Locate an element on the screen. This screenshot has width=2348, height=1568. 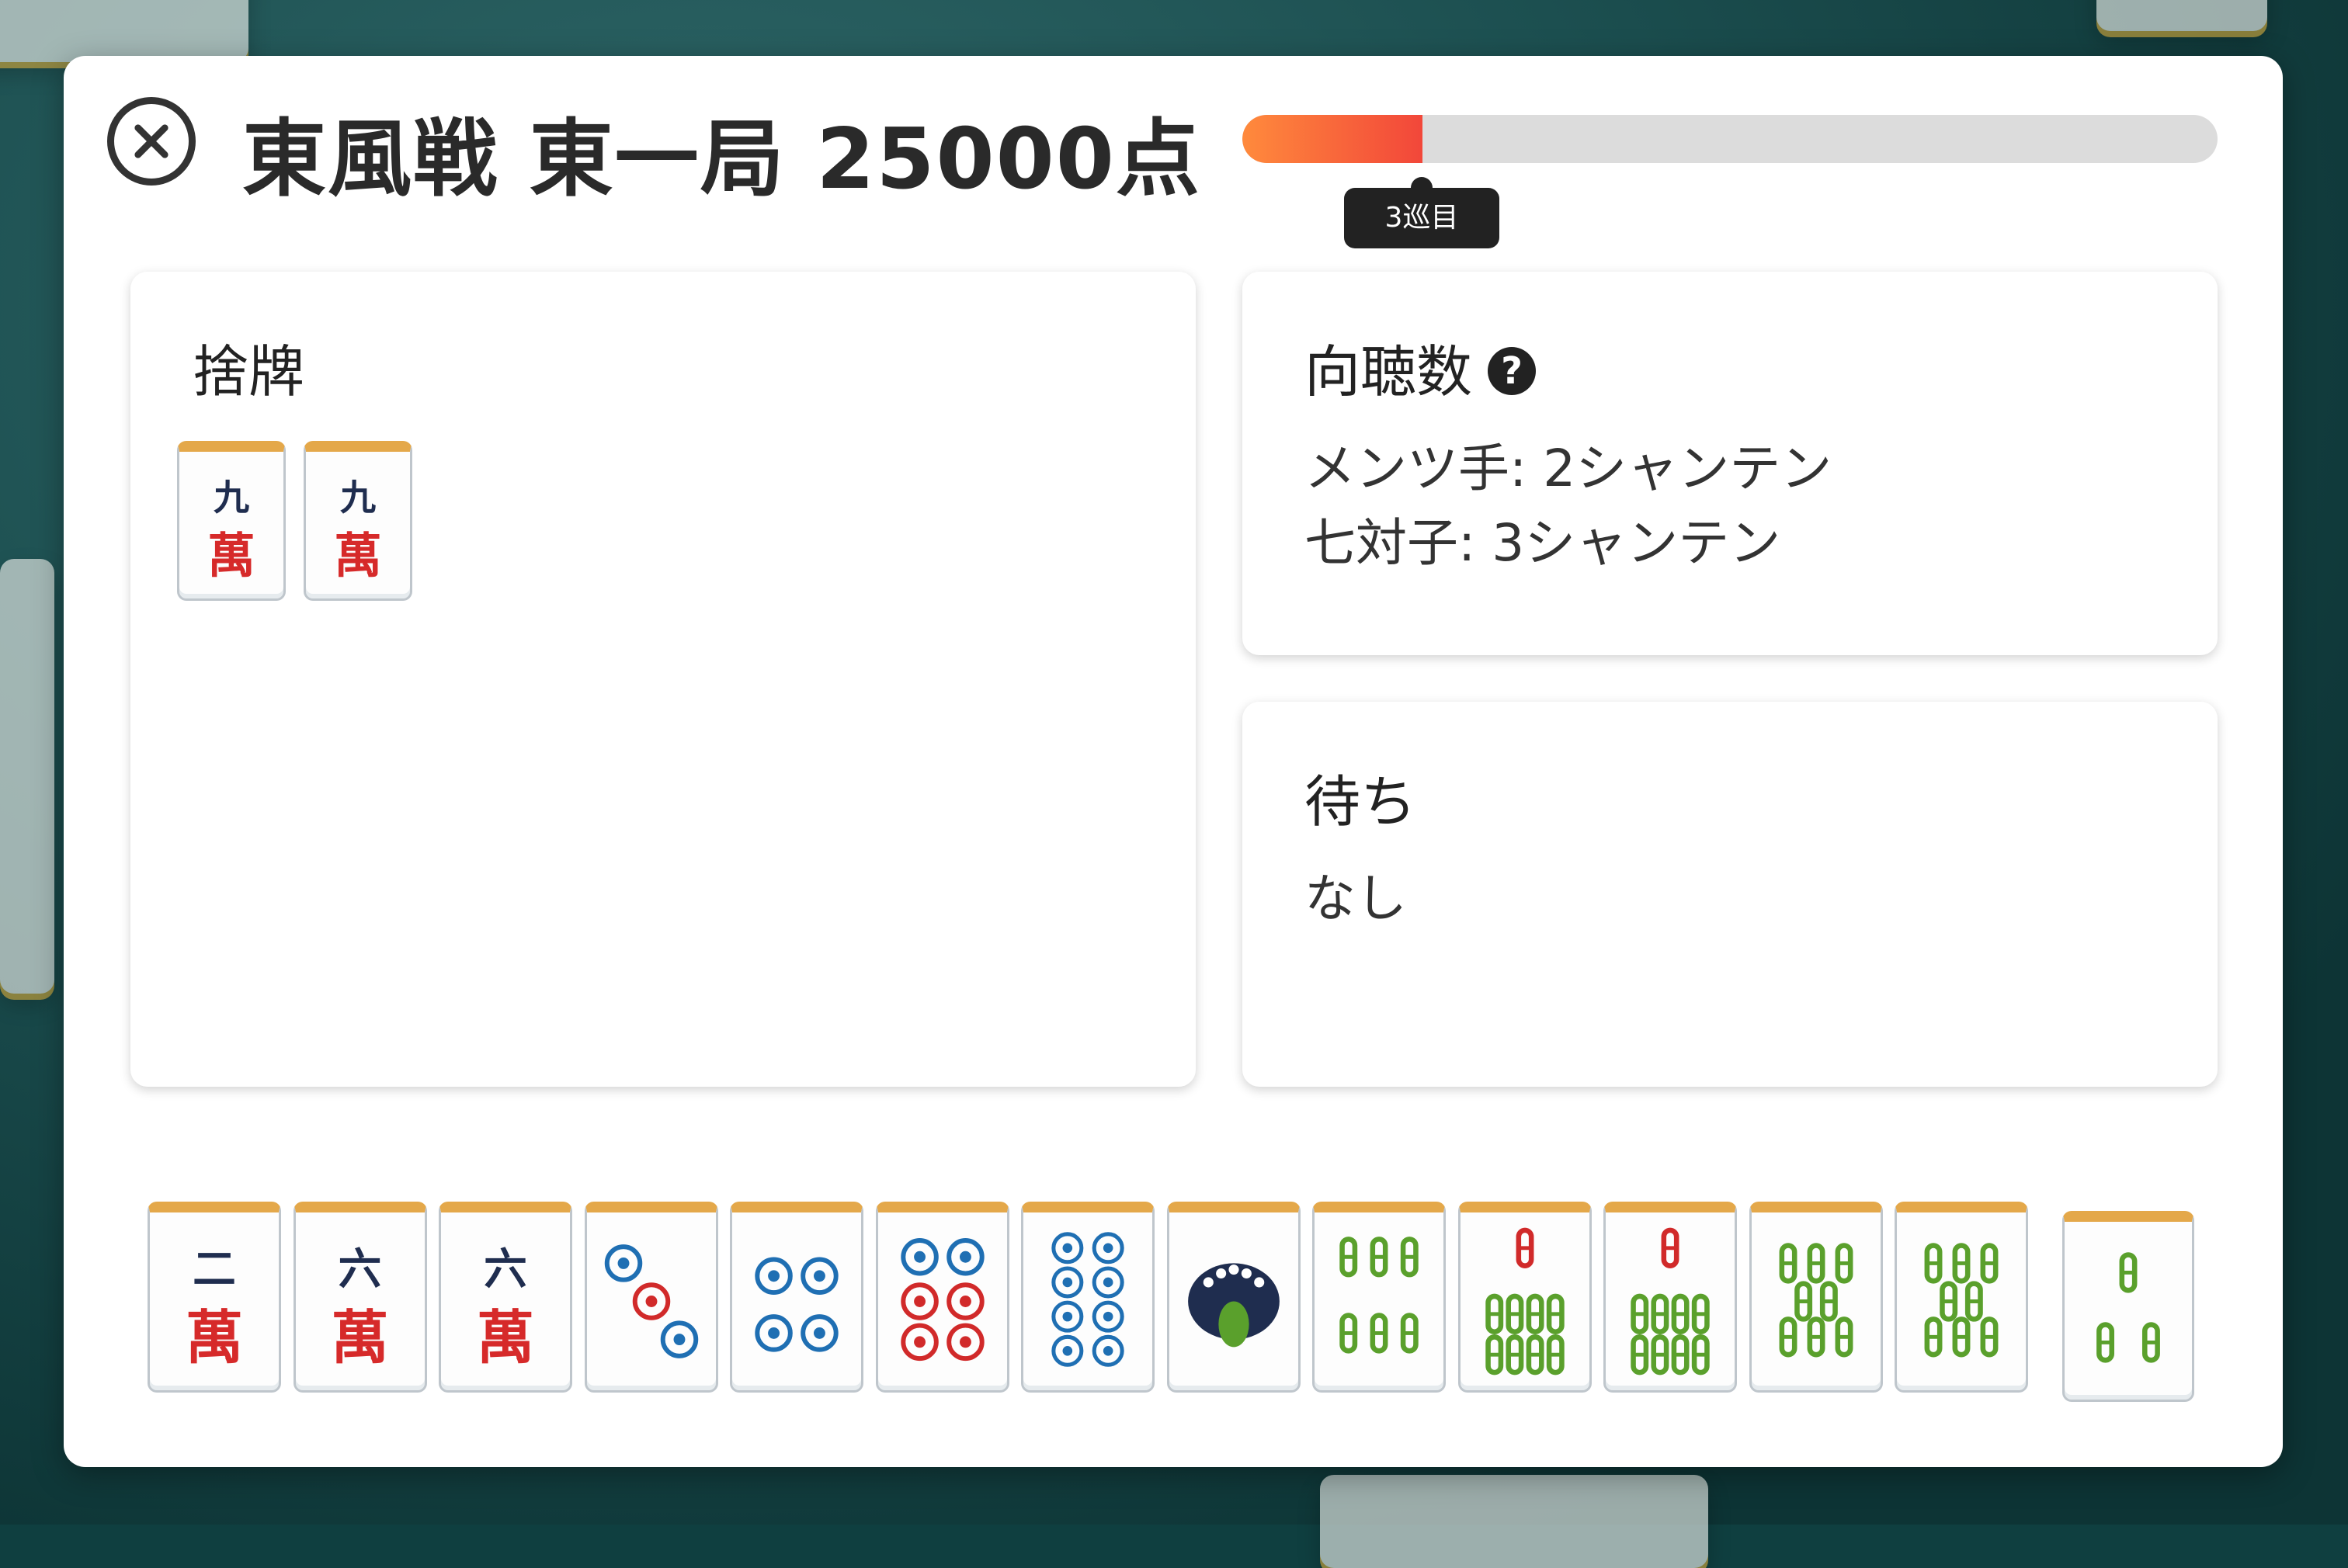
waits-card: 待ち なし is located at coordinates (1730, 894).